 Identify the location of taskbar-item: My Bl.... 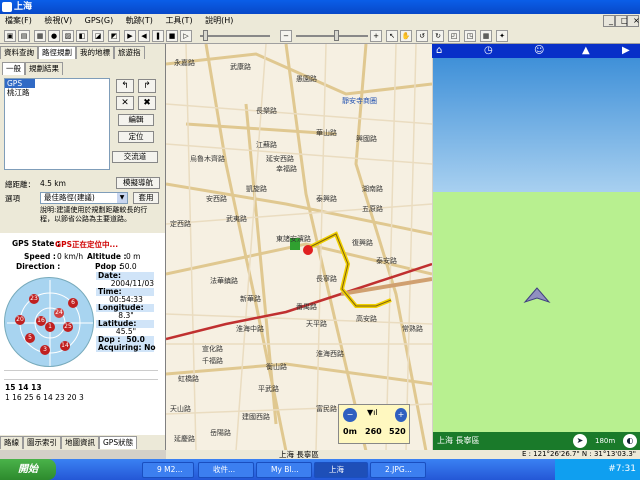
(284, 470).